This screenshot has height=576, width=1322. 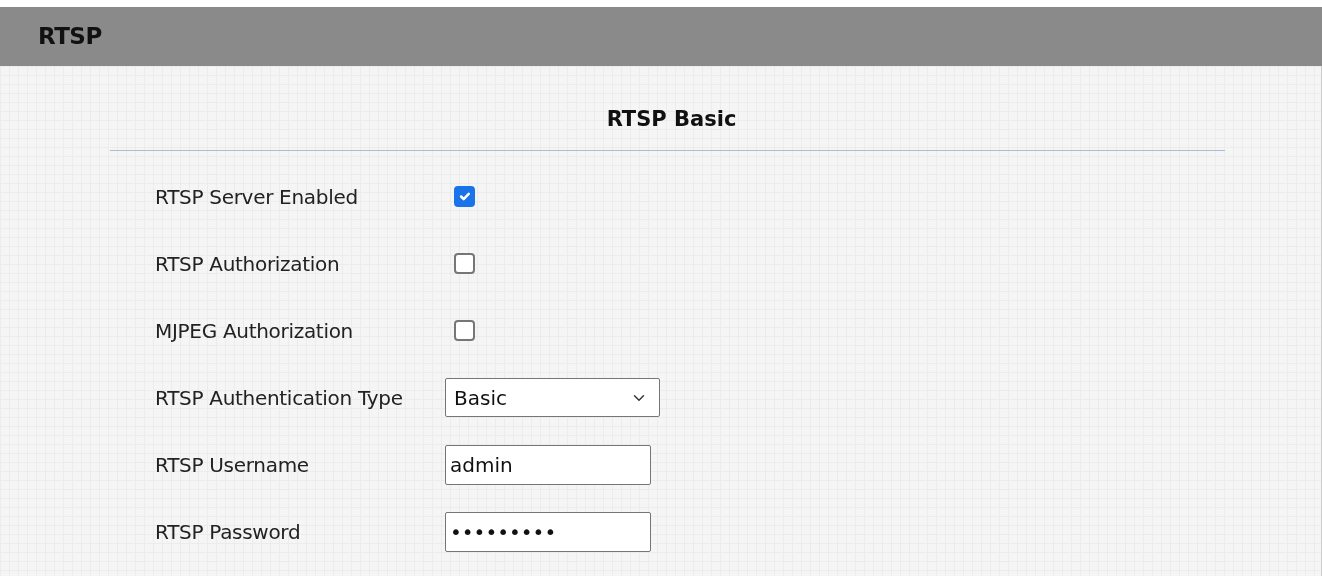 What do you see at coordinates (228, 532) in the screenshot?
I see `field-label: RTSP Password` at bounding box center [228, 532].